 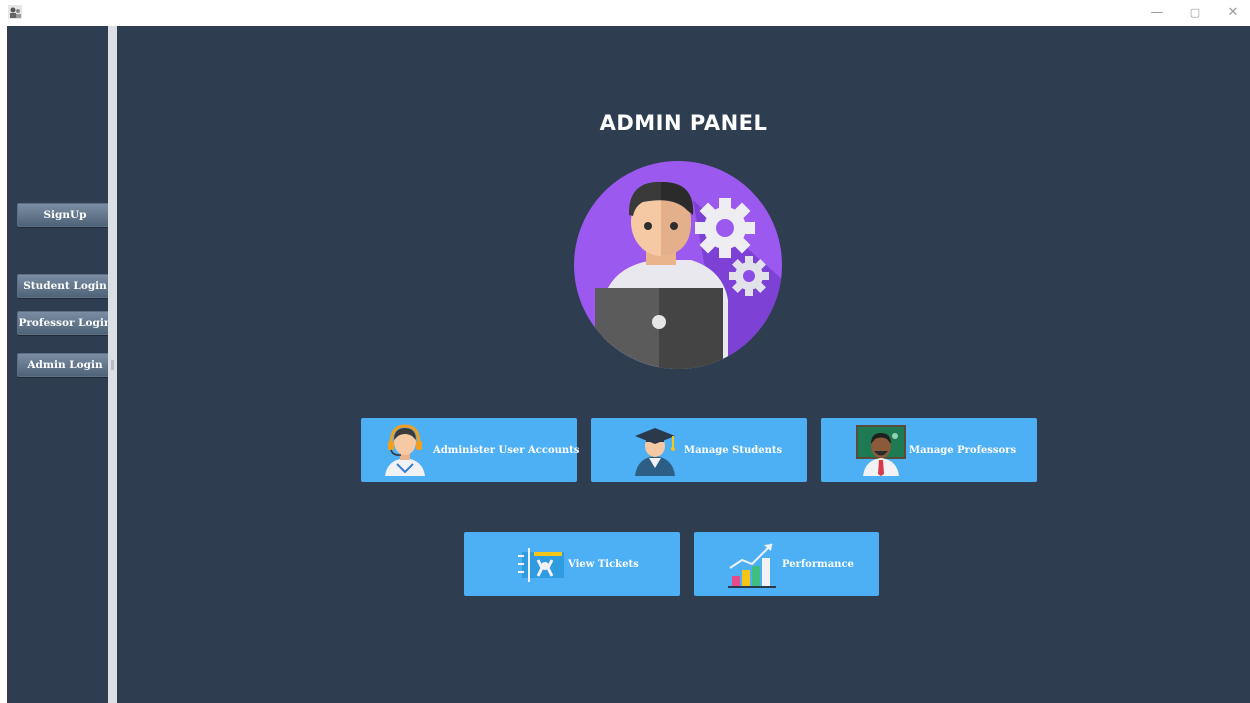 What do you see at coordinates (733, 450) in the screenshot?
I see `tile-label: Manage Students` at bounding box center [733, 450].